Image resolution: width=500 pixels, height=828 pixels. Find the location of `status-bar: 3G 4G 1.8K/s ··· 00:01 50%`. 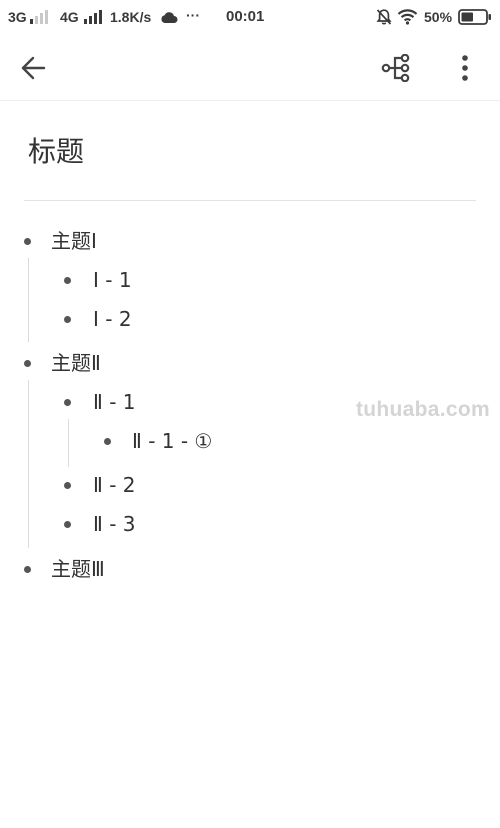

status-bar: 3G 4G 1.8K/s ··· 00:01 50% is located at coordinates (250, 17).